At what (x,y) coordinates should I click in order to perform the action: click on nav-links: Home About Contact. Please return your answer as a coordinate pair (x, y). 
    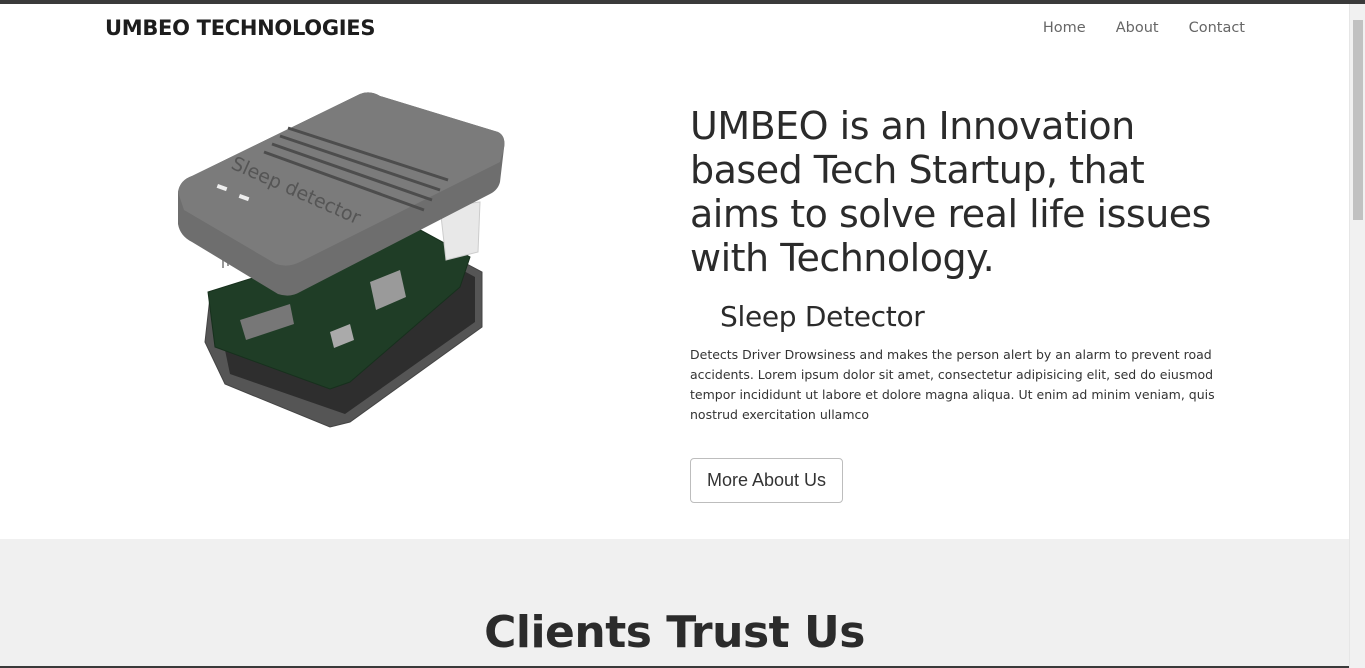
    Looking at the image, I should click on (1129, 28).